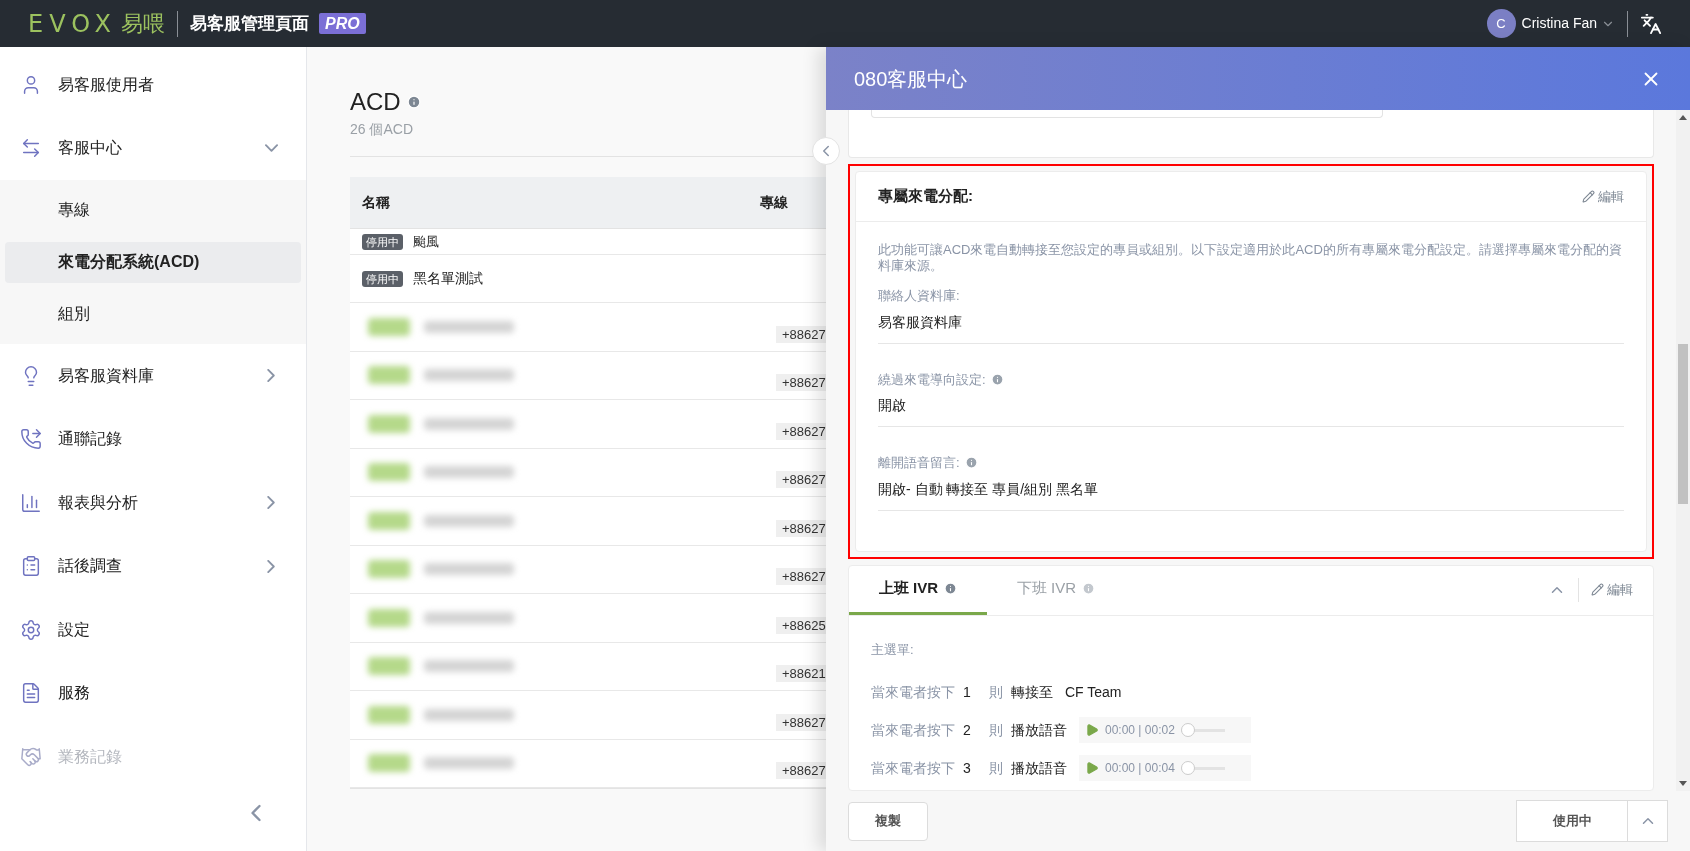 The height and width of the screenshot is (851, 1690). Describe the element at coordinates (1093, 692) in the screenshot. I see `transfer-target: CF Team` at that location.